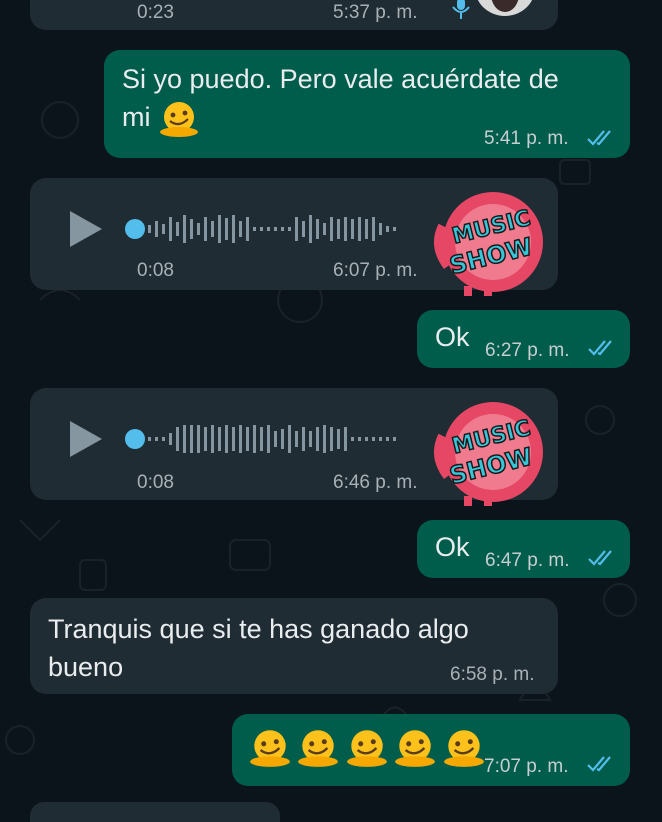 The height and width of the screenshot is (822, 662). Describe the element at coordinates (155, 812) in the screenshot. I see `next-message-partial` at that location.